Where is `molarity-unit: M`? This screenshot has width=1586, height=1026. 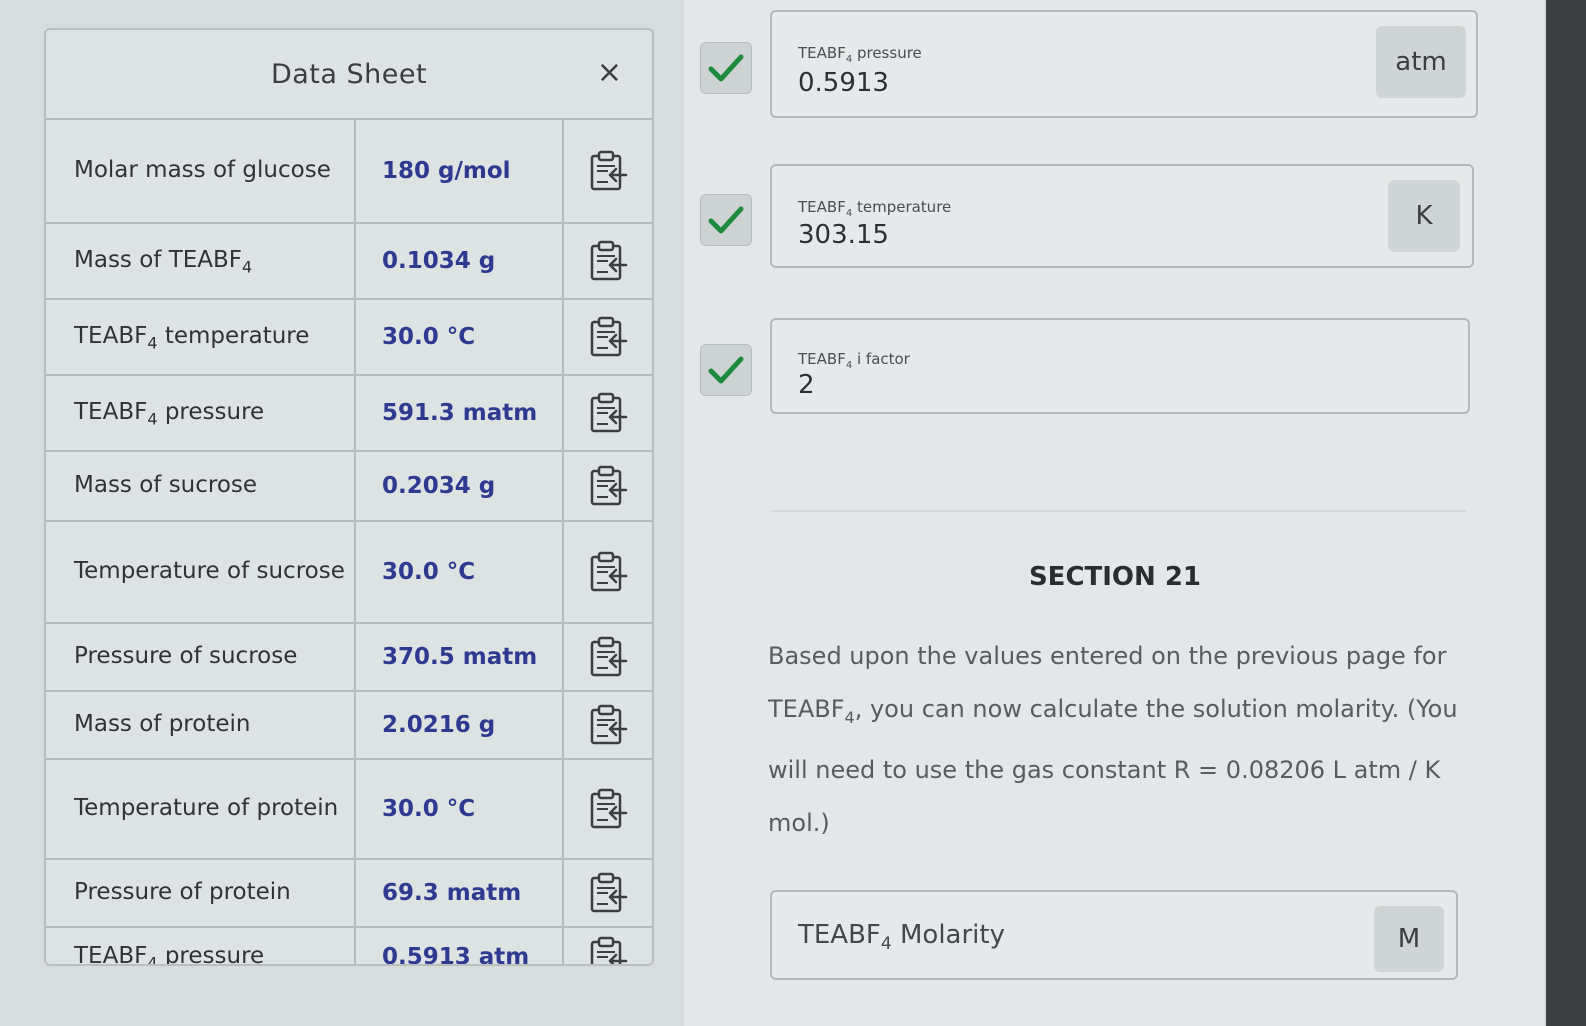 molarity-unit: M is located at coordinates (1409, 939).